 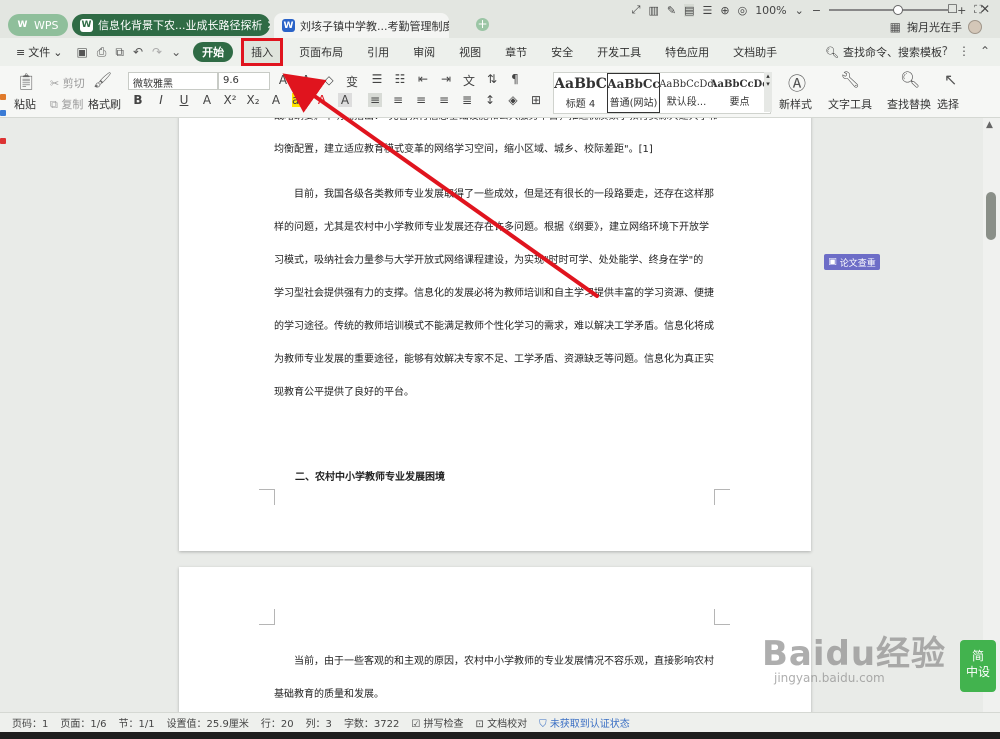 I want to click on status-word-count: 字数：3722, so click(x=371, y=722).